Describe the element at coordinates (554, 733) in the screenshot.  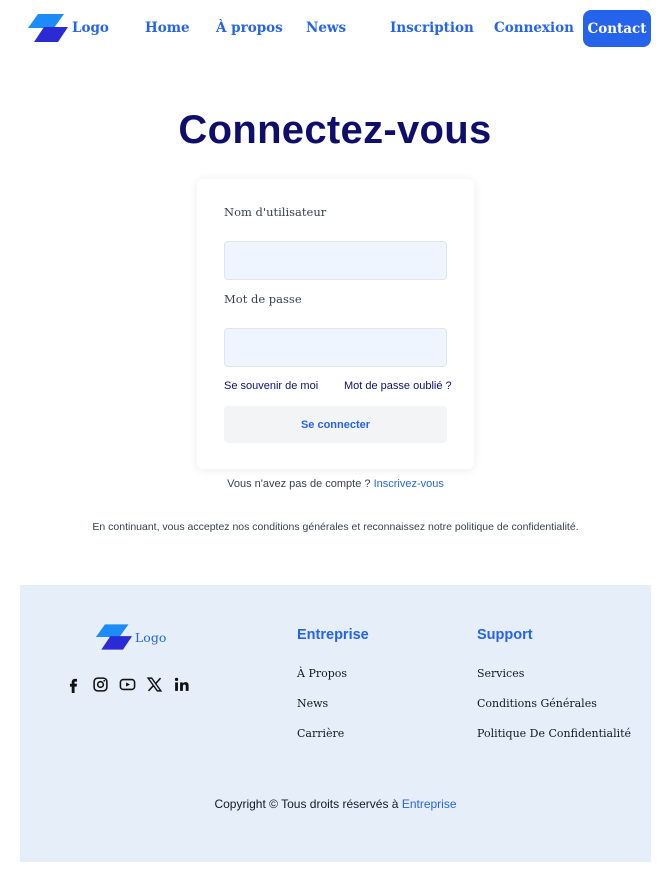
I see `footer-privacy-link: Politique De Confidentialité` at that location.